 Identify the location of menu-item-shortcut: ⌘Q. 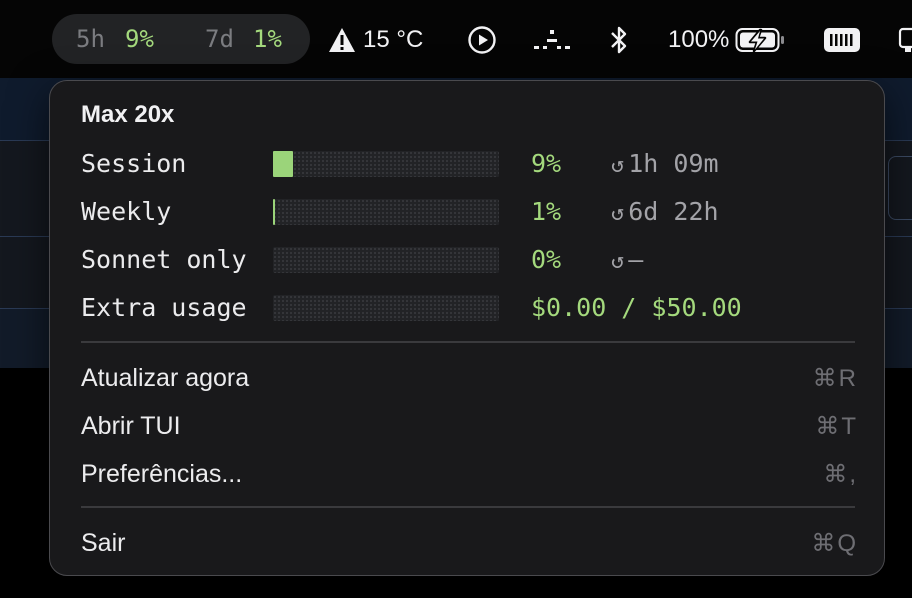
(834, 543).